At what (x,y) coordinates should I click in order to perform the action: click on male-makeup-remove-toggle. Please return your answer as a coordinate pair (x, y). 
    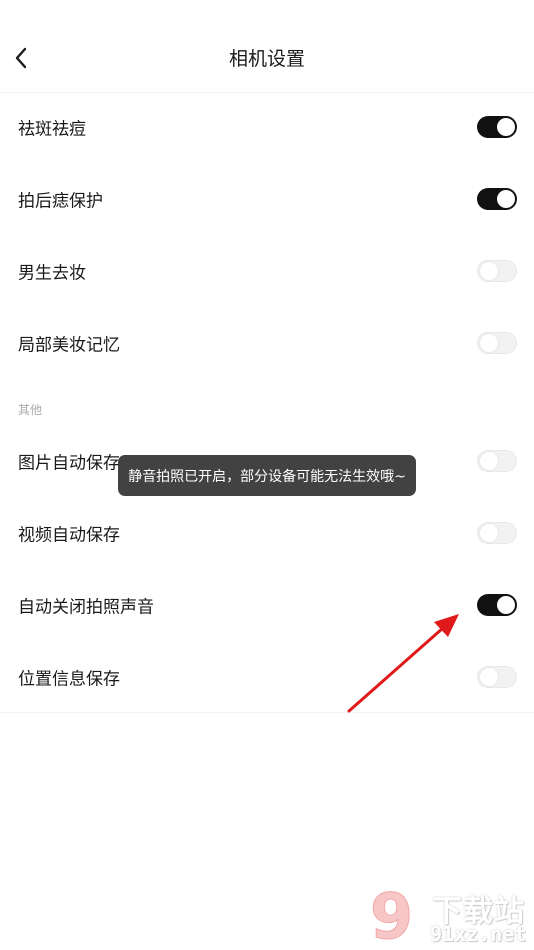
    Looking at the image, I should click on (497, 271).